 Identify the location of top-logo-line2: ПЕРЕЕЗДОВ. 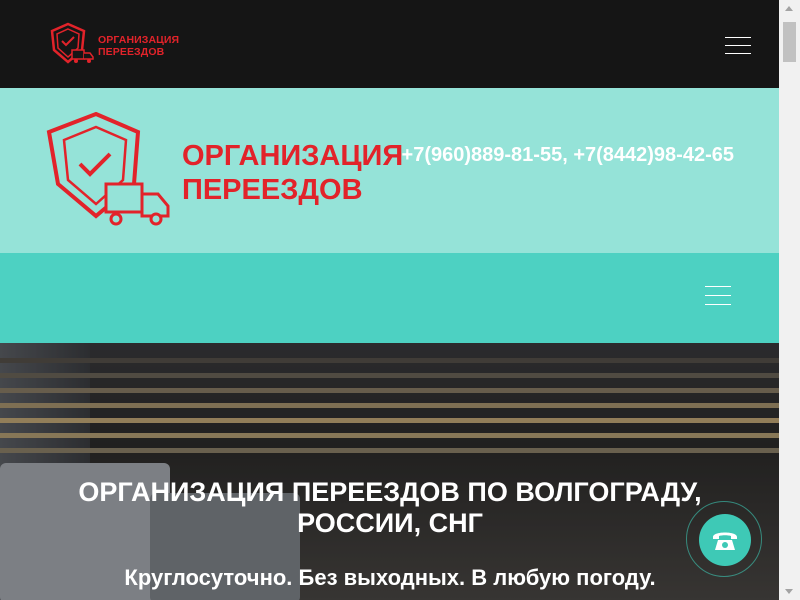
(131, 52).